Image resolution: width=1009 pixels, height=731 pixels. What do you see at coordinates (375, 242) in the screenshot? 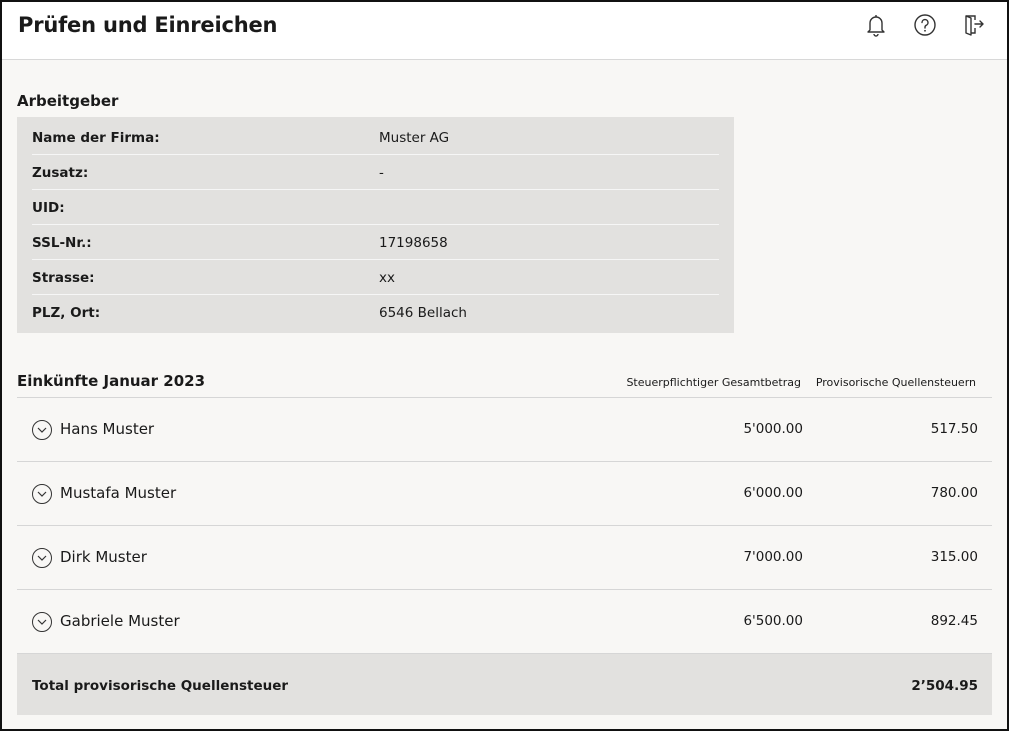
I see `employer-row-ssl: SSL-Nr.: 17198658` at bounding box center [375, 242].